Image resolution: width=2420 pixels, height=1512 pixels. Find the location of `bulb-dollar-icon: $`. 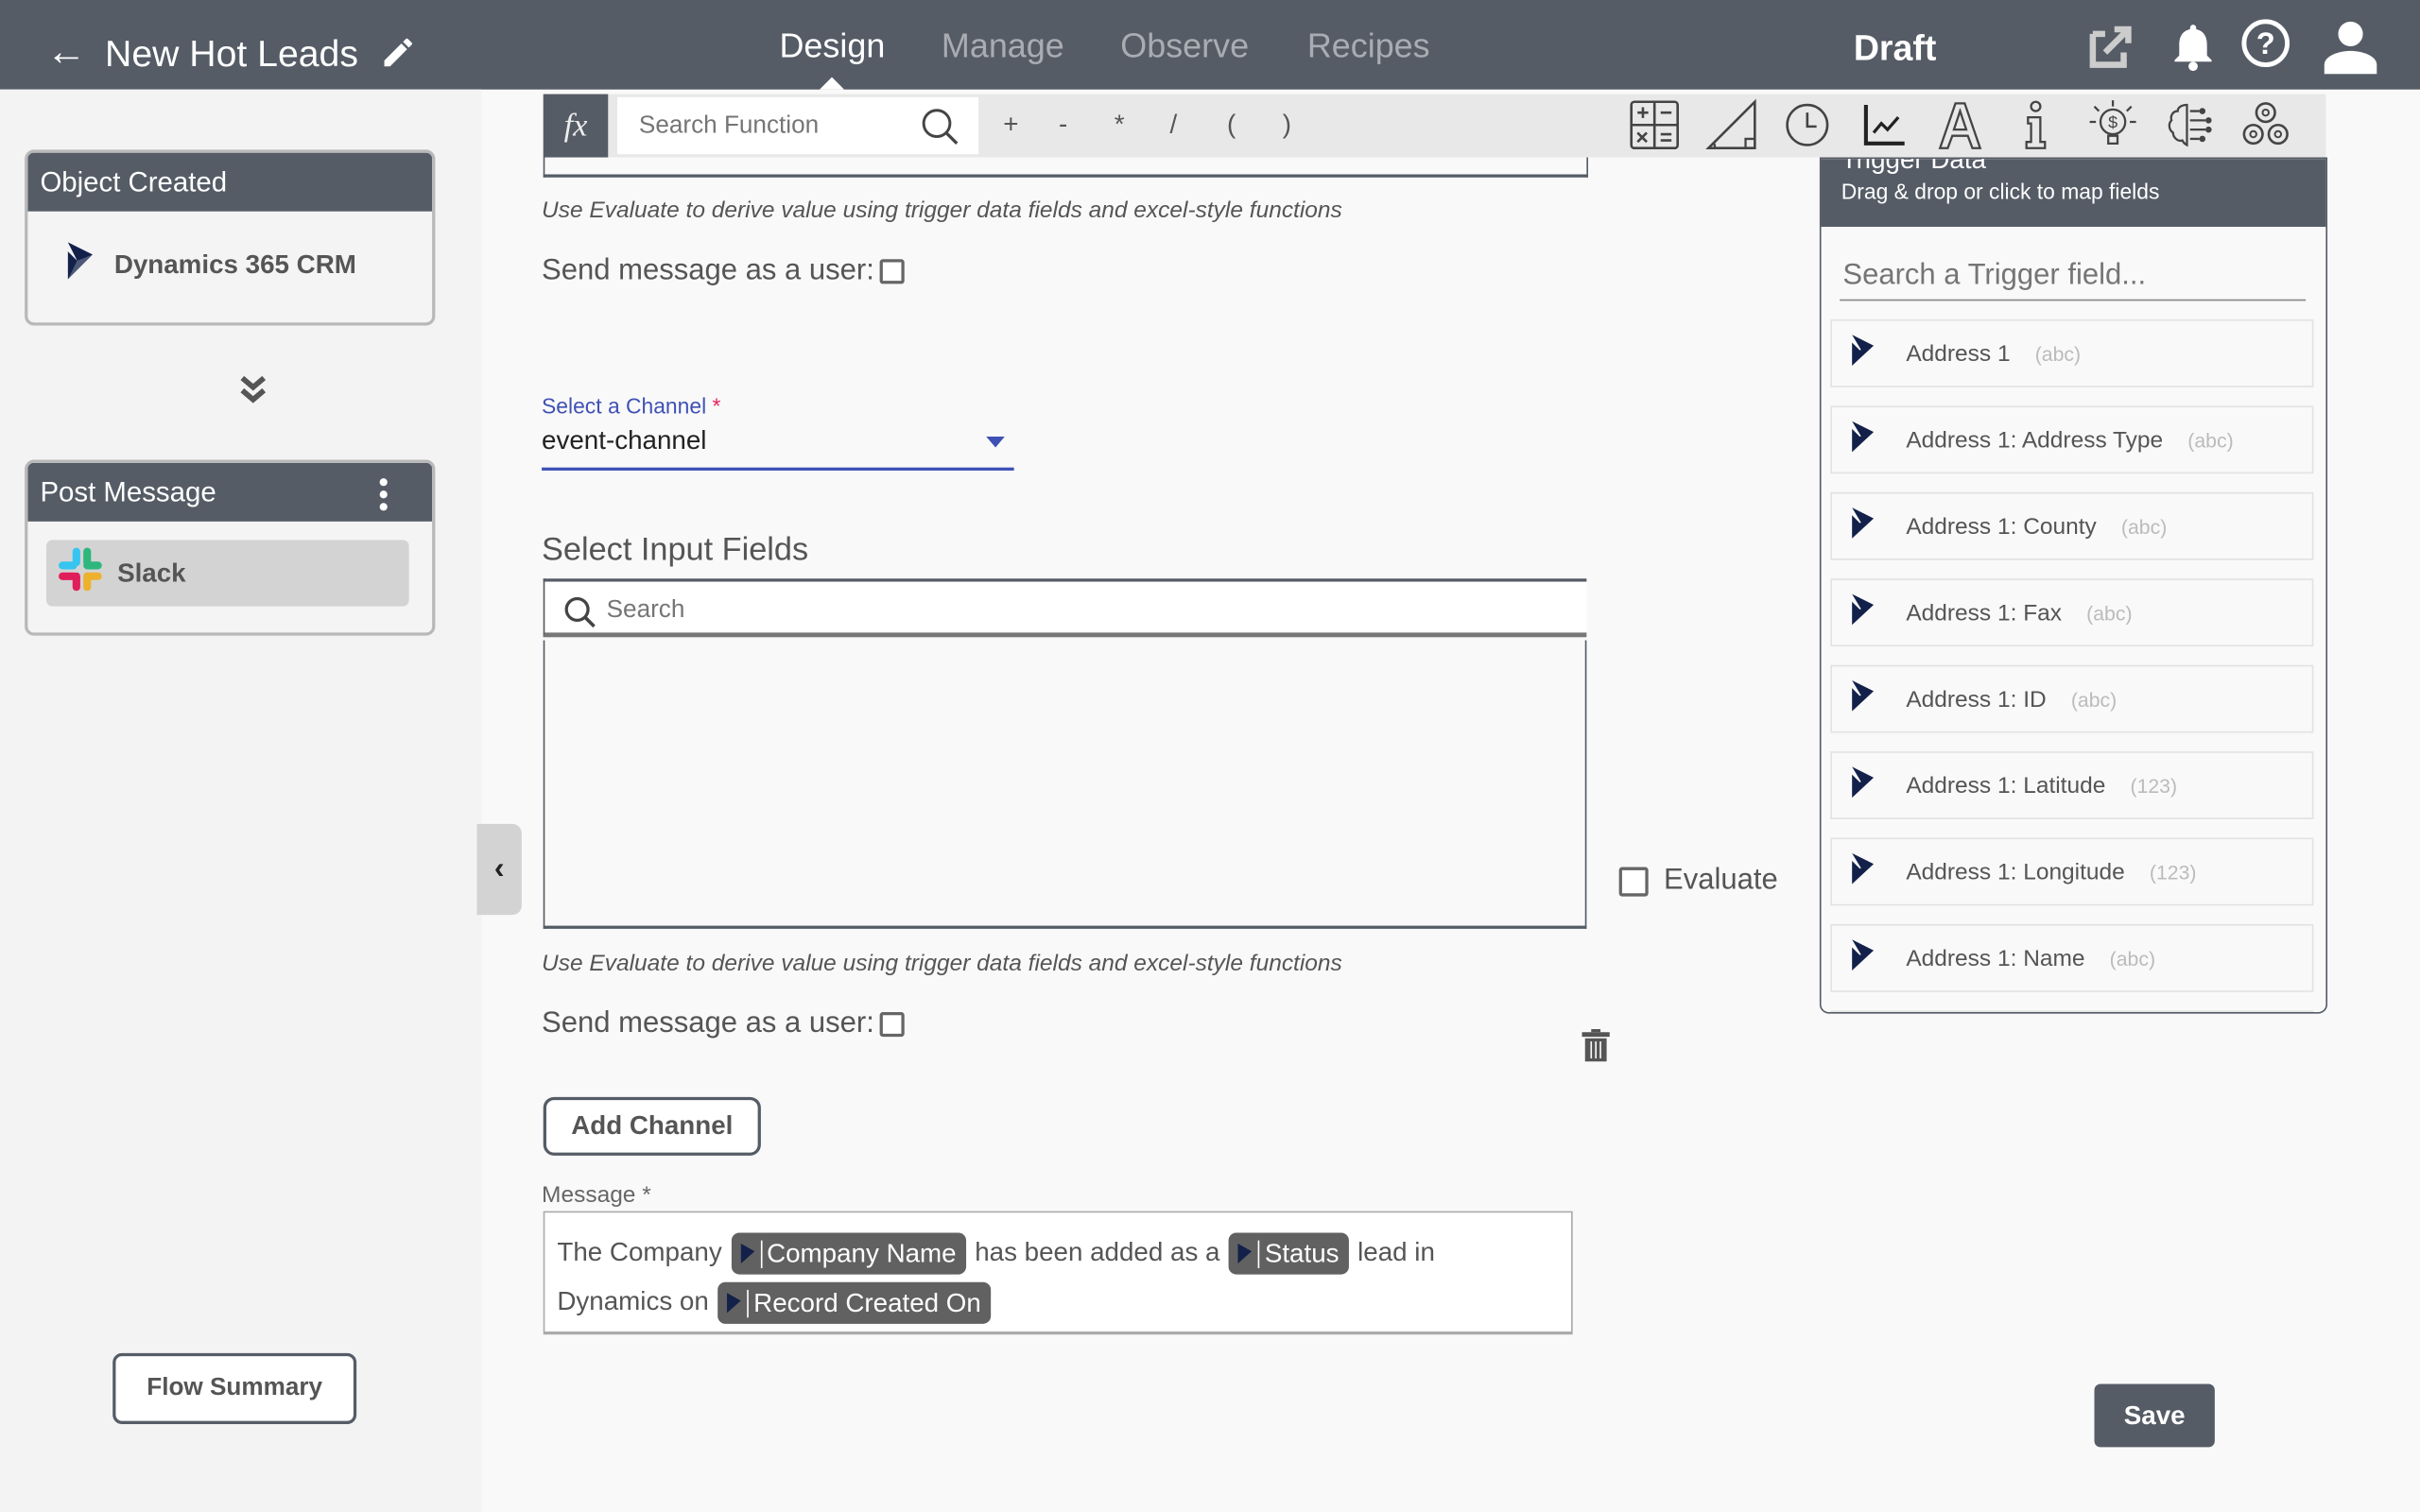

bulb-dollar-icon: $ is located at coordinates (2112, 124).